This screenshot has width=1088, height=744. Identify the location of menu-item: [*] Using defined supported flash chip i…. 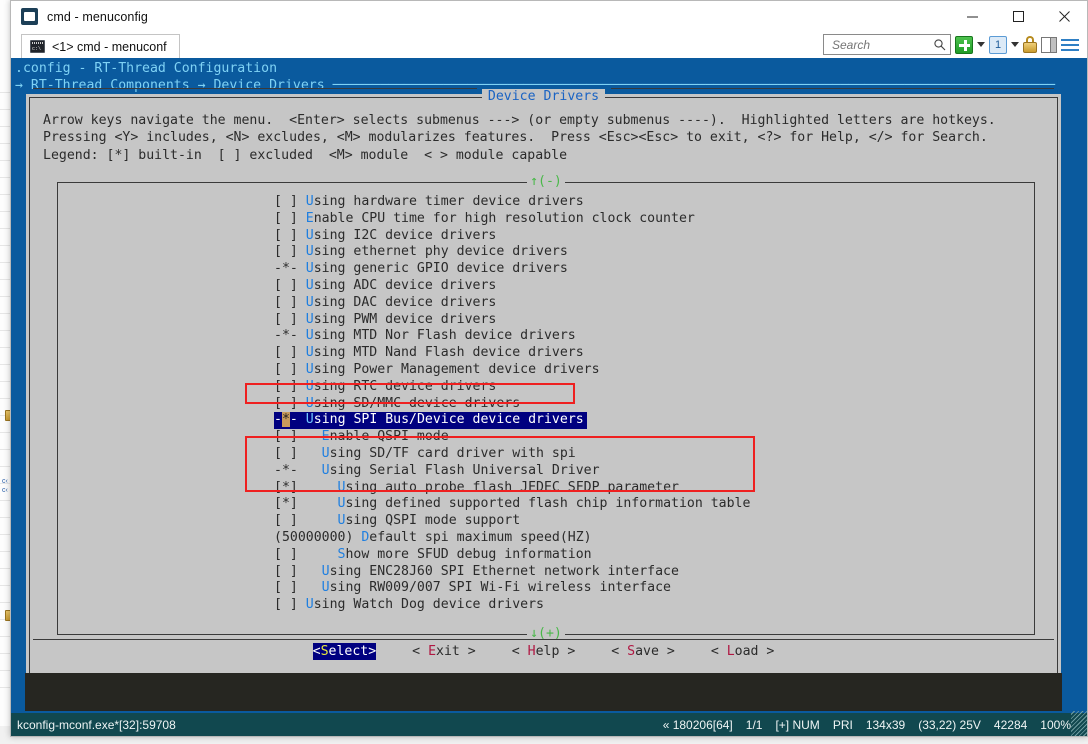
(546, 504).